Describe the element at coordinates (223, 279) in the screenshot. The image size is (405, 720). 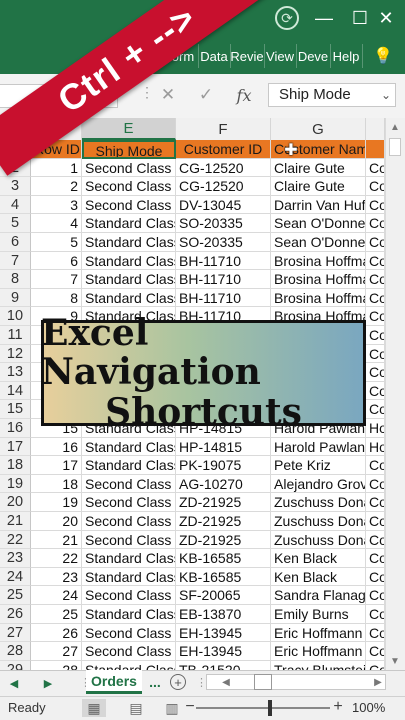
I see `table-cell: BH-11710` at that location.